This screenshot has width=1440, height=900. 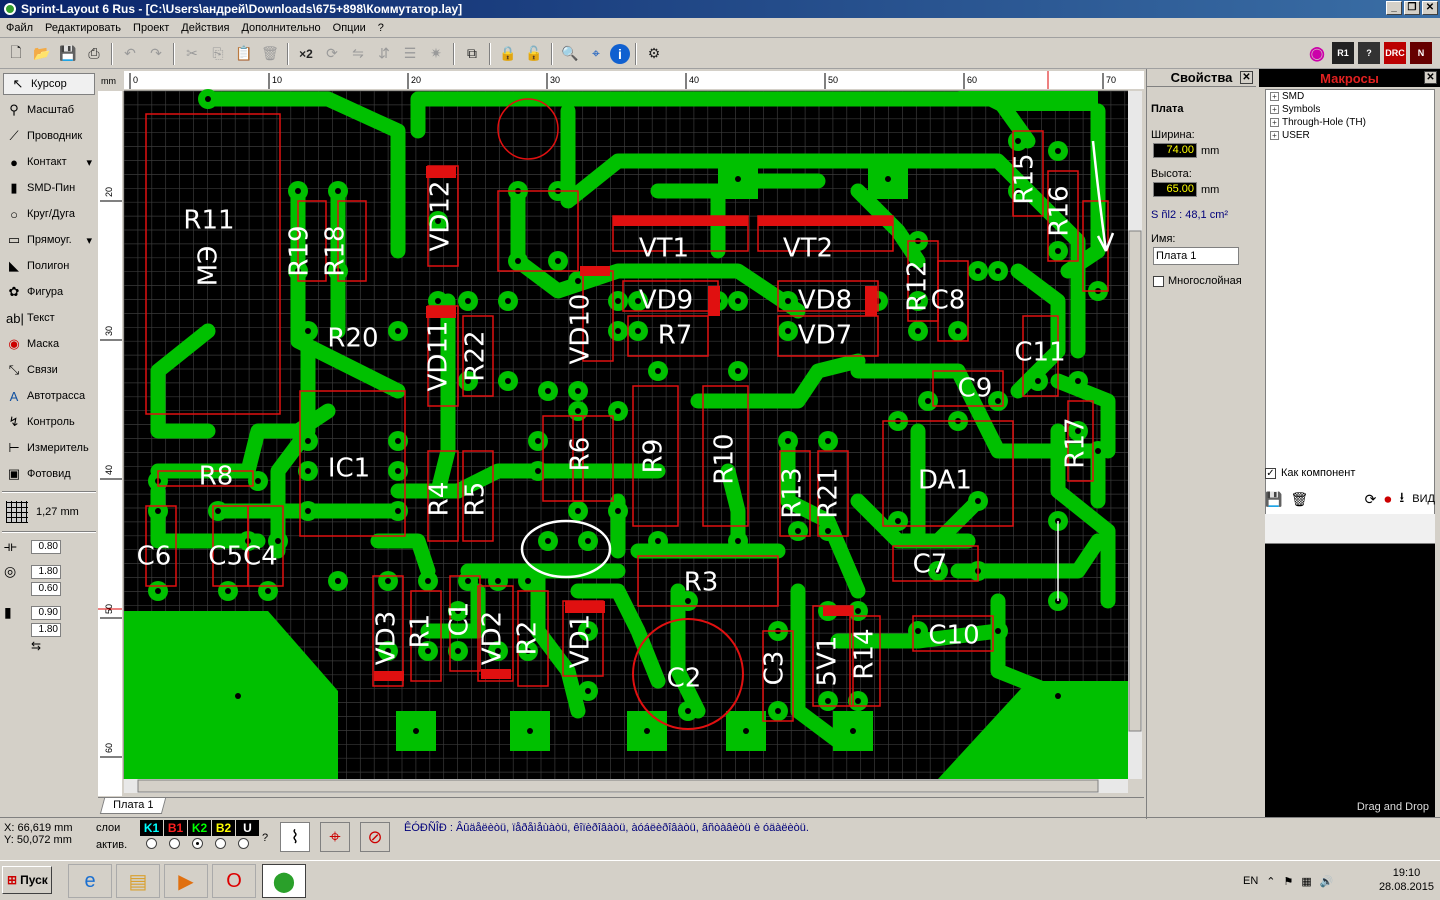 What do you see at coordinates (46, 546) in the screenshot?
I see `track-width-input: 0.80` at bounding box center [46, 546].